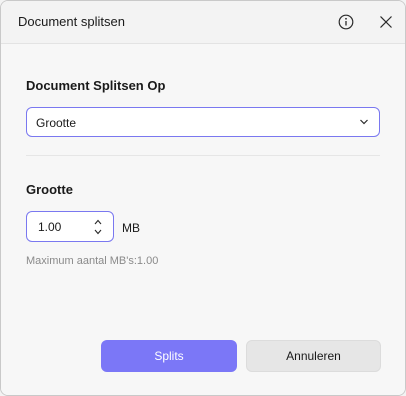 The image size is (406, 396). What do you see at coordinates (203, 122) in the screenshot?
I see `split-by-select: Grootte` at bounding box center [203, 122].